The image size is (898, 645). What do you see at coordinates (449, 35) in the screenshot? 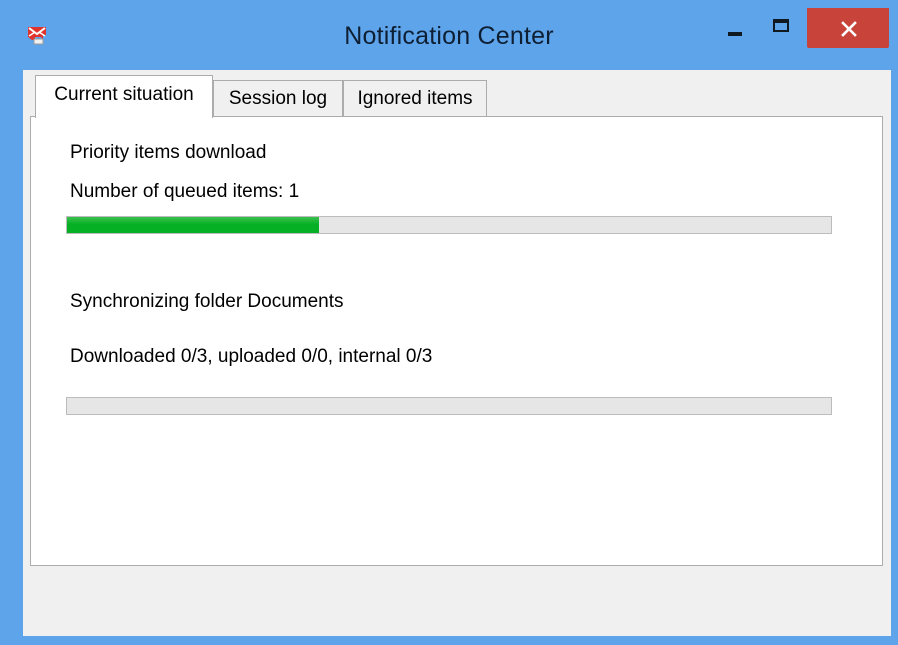
I see `title-bar: Notification Center` at bounding box center [449, 35].